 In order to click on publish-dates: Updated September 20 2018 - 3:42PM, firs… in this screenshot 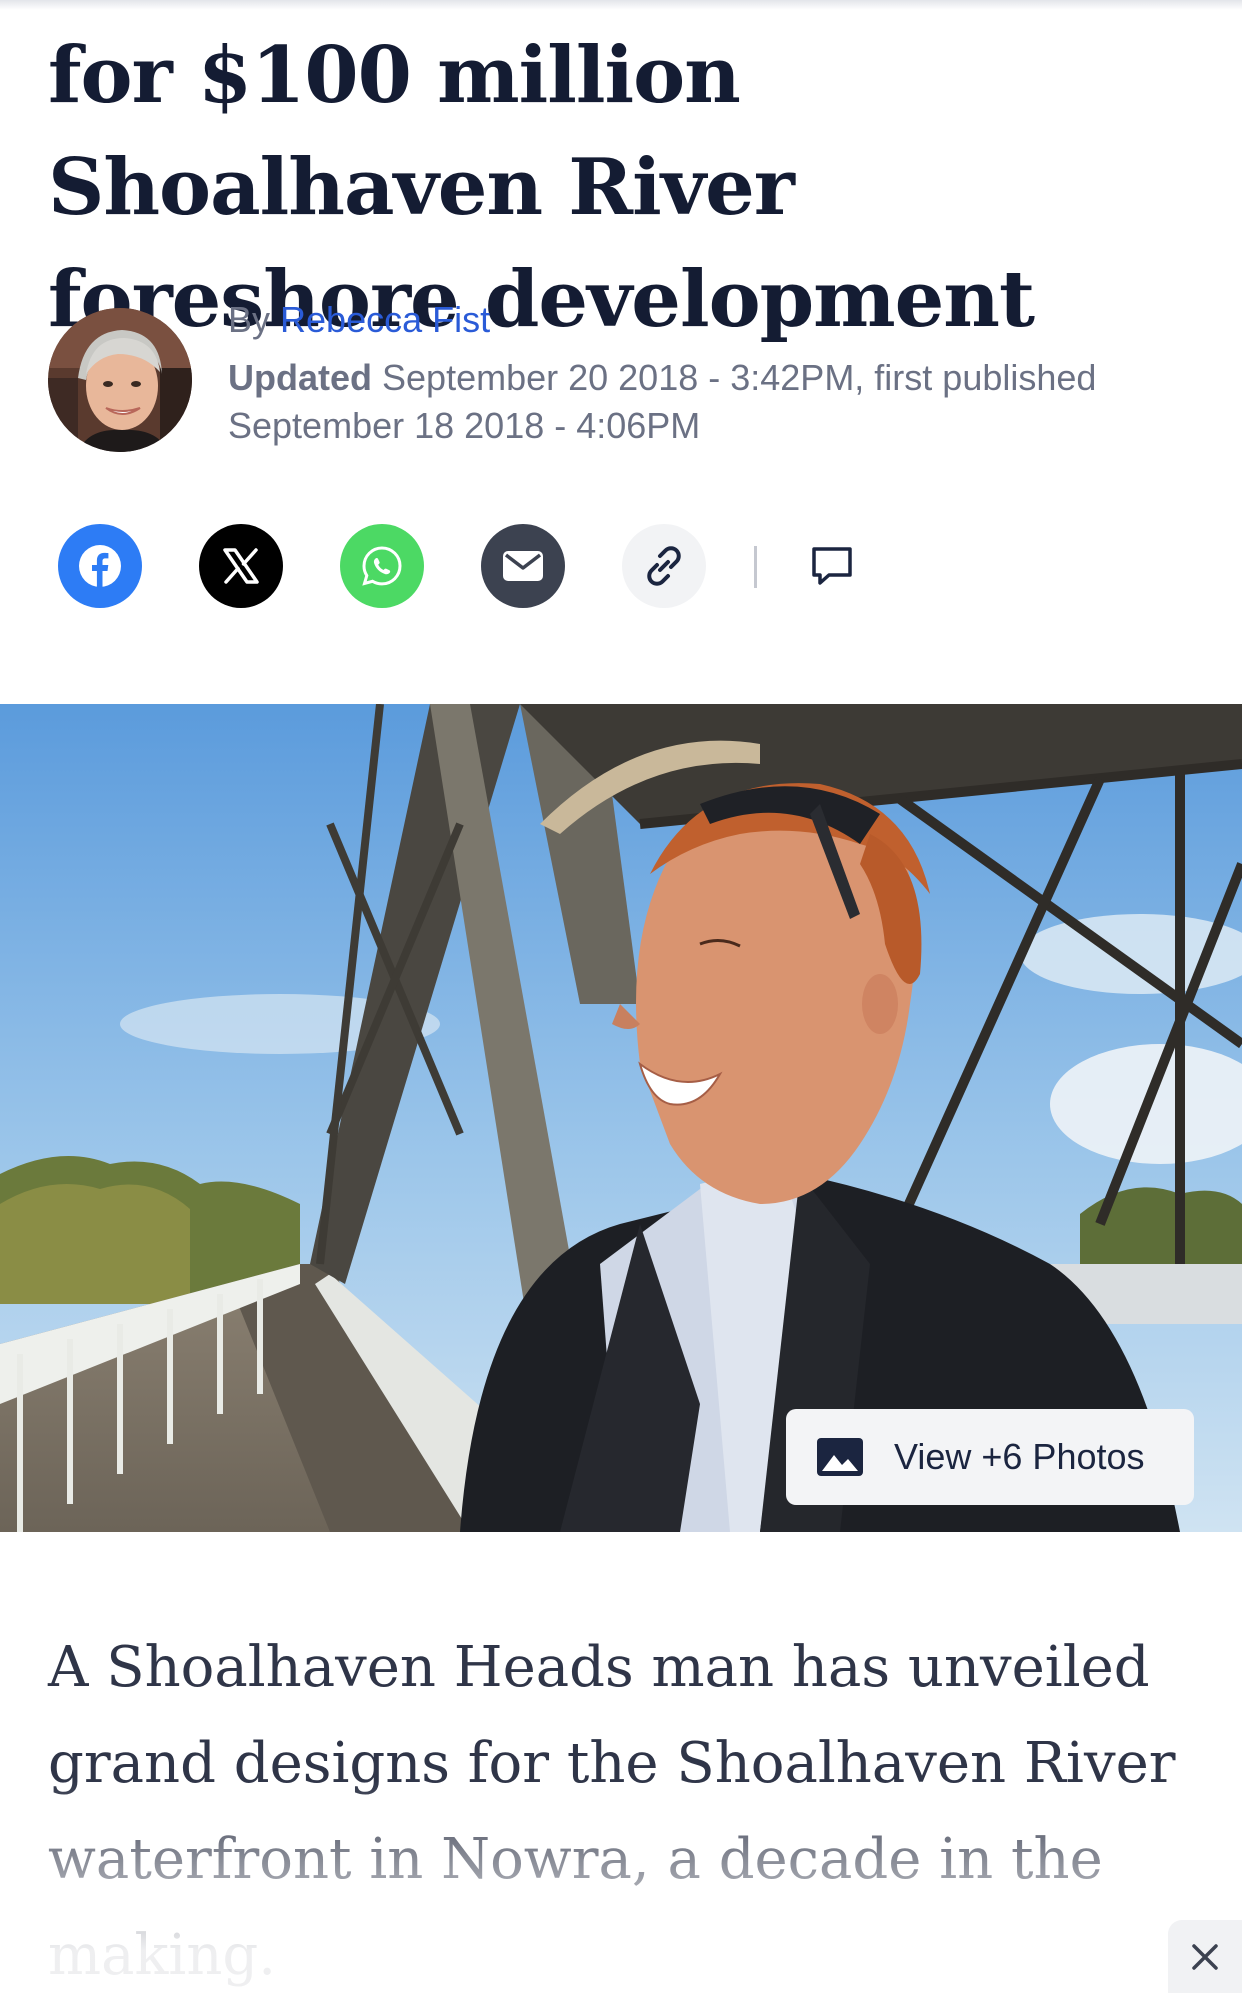, I will do `click(718, 402)`.